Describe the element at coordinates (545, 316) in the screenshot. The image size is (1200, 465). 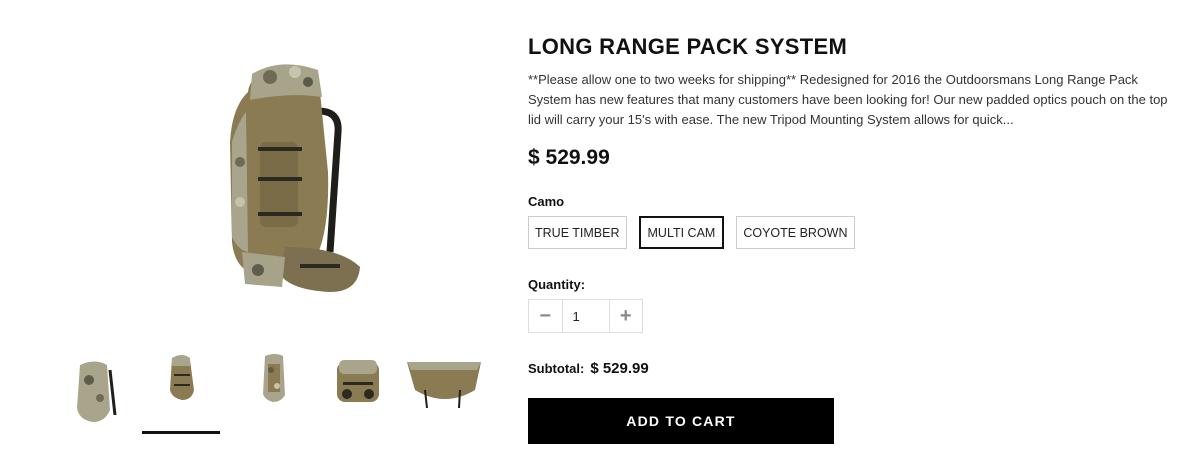
I see `quantity-decrease-button: −` at that location.